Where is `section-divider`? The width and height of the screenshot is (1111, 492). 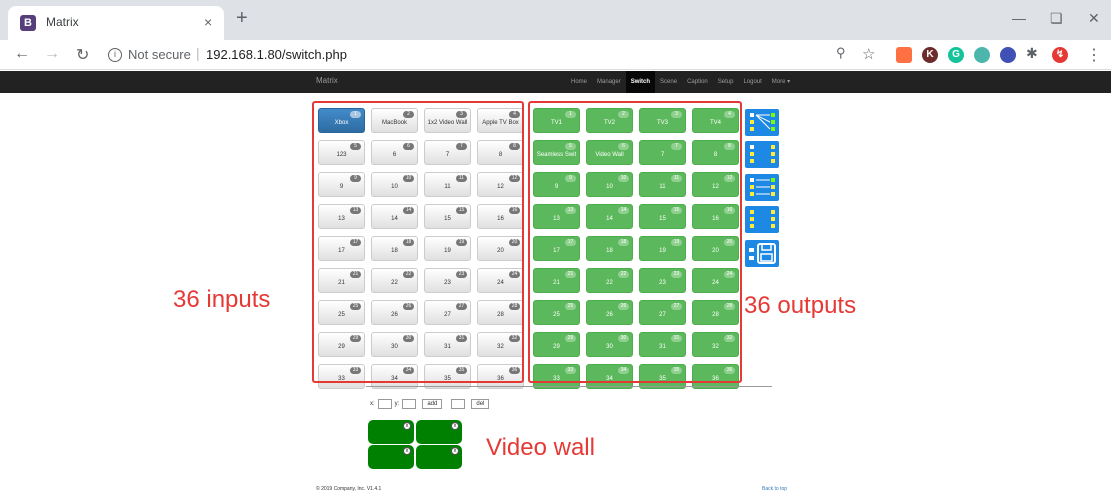
section-divider is located at coordinates (569, 386).